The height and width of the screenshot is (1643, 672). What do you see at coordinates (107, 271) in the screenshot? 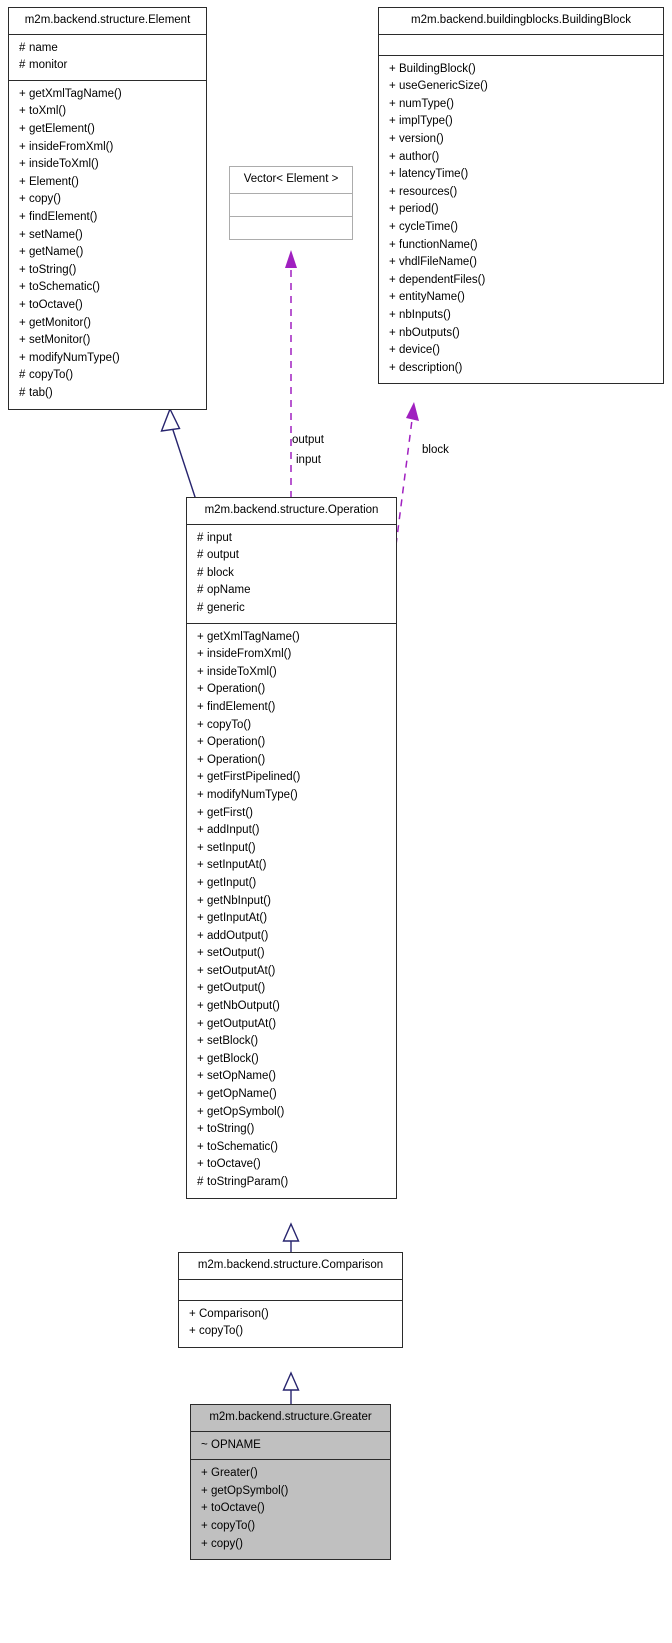
I see `class-operation: + toString()` at bounding box center [107, 271].